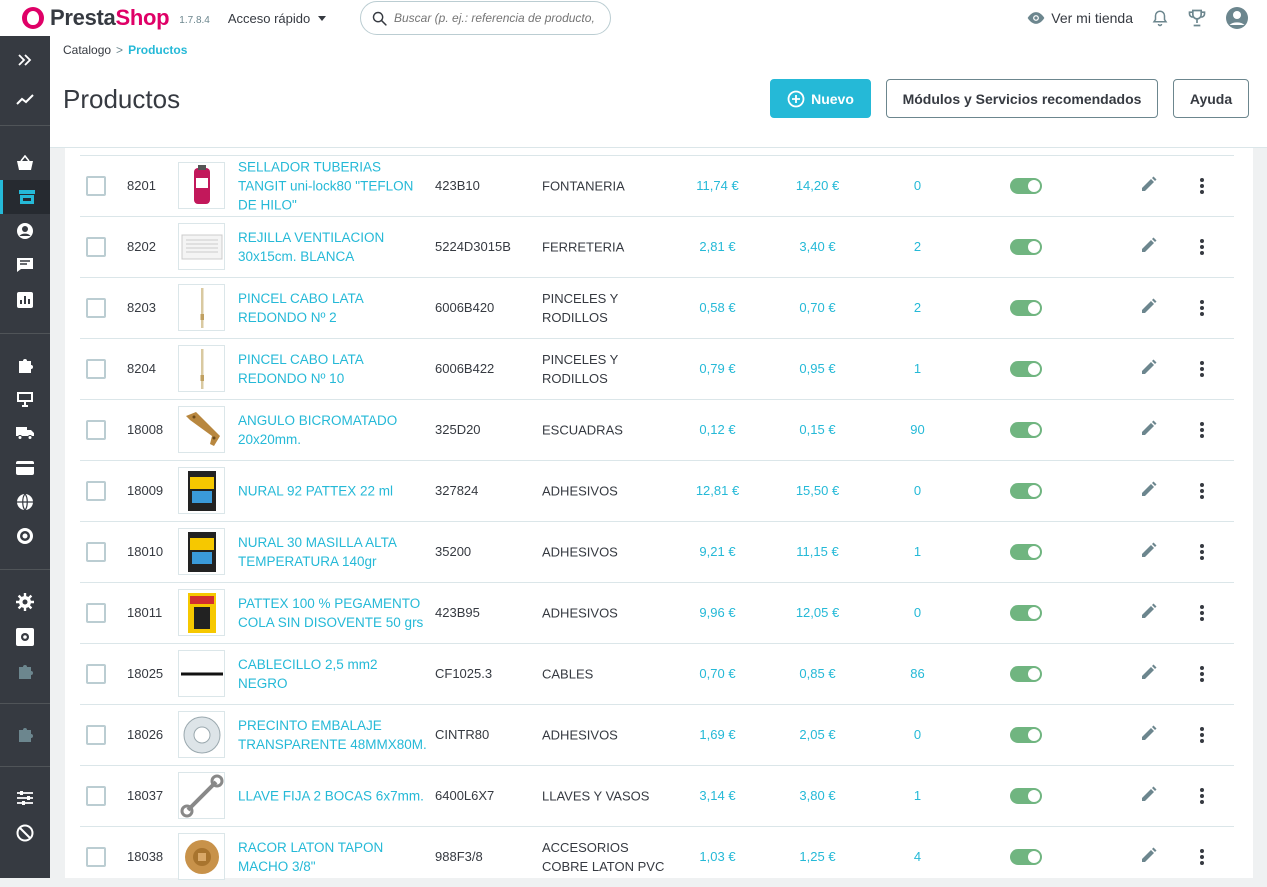 This screenshot has width=1267, height=887. Describe the element at coordinates (333, 857) in the screenshot. I see `product-name-link: RACOR LATON TAPON MACHO 3/8"` at that location.